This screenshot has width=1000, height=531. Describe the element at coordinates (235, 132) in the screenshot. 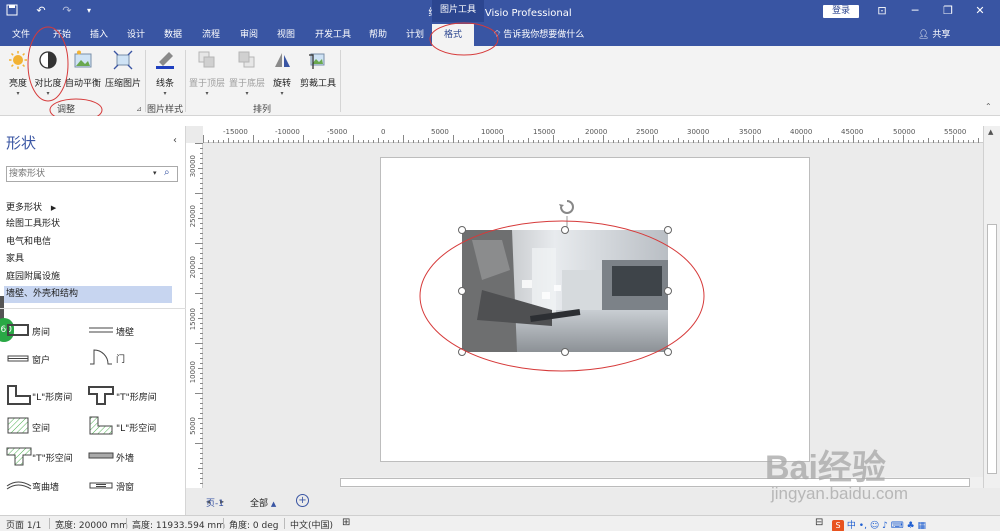

I see `ruler-label: -15000` at that location.